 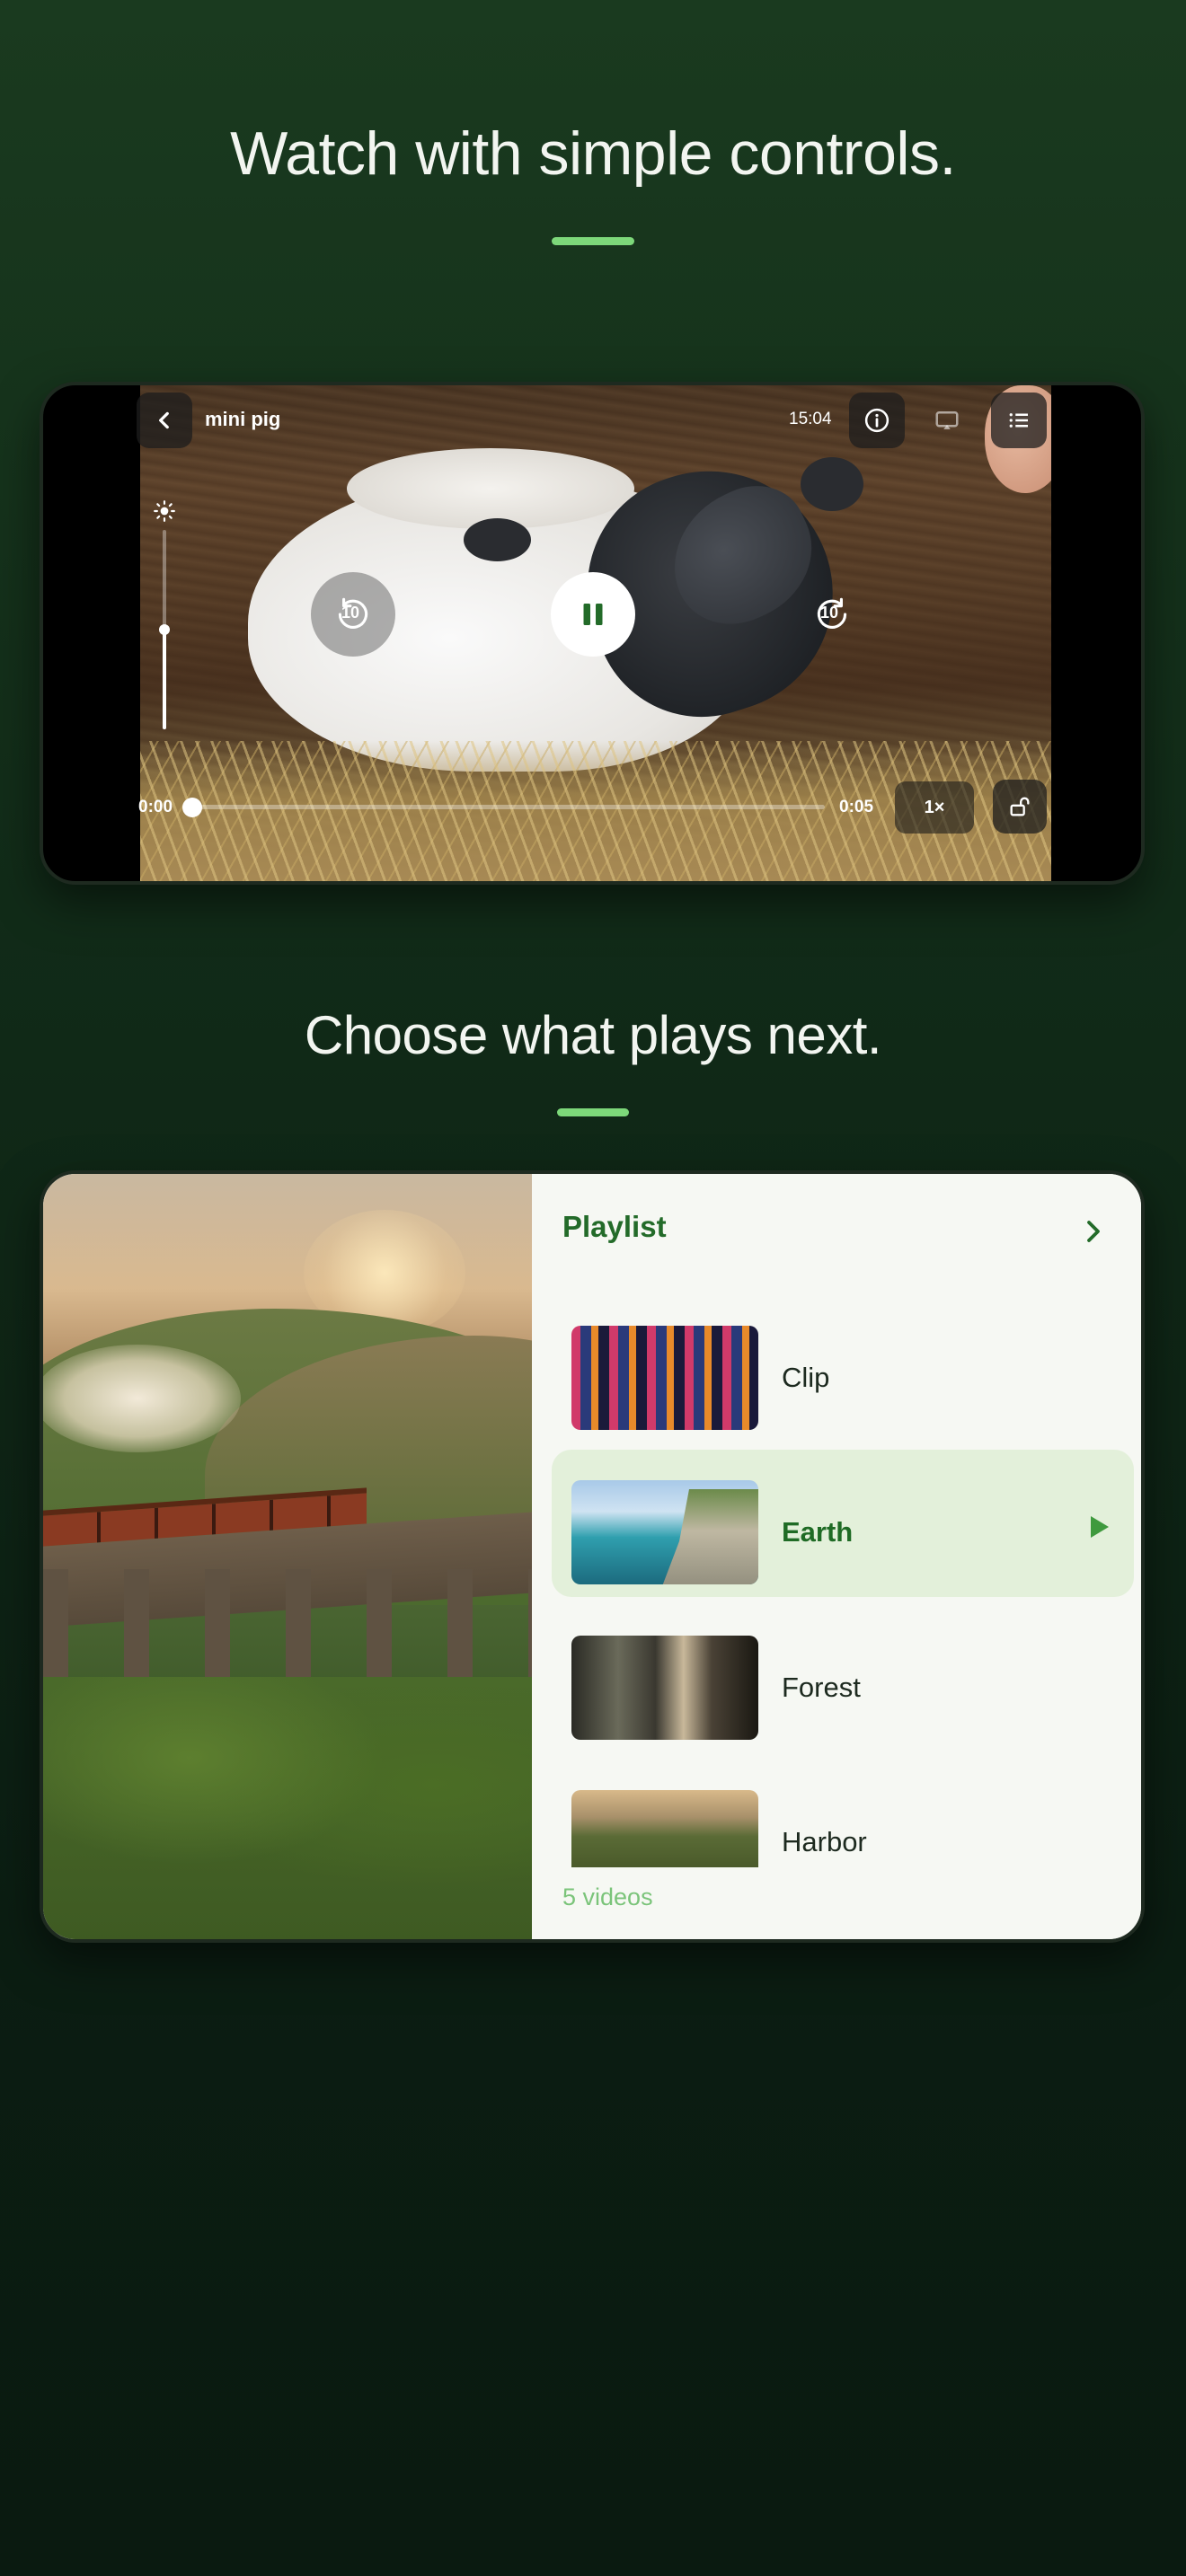 What do you see at coordinates (490, 488) in the screenshot?
I see `video-pig-back` at bounding box center [490, 488].